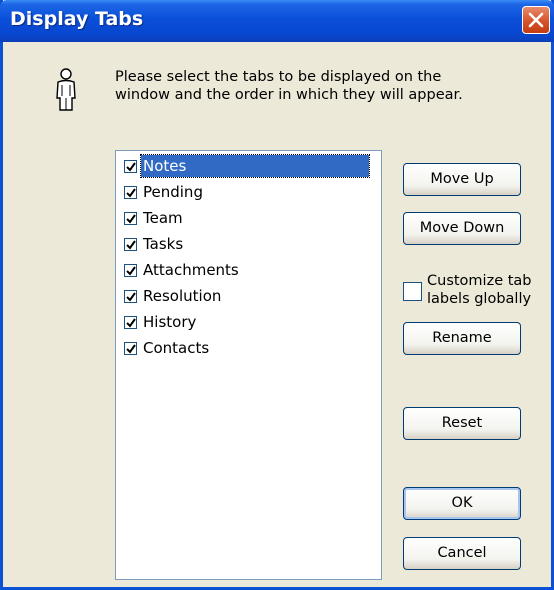 The height and width of the screenshot is (590, 554). I want to click on close-button, so click(536, 20).